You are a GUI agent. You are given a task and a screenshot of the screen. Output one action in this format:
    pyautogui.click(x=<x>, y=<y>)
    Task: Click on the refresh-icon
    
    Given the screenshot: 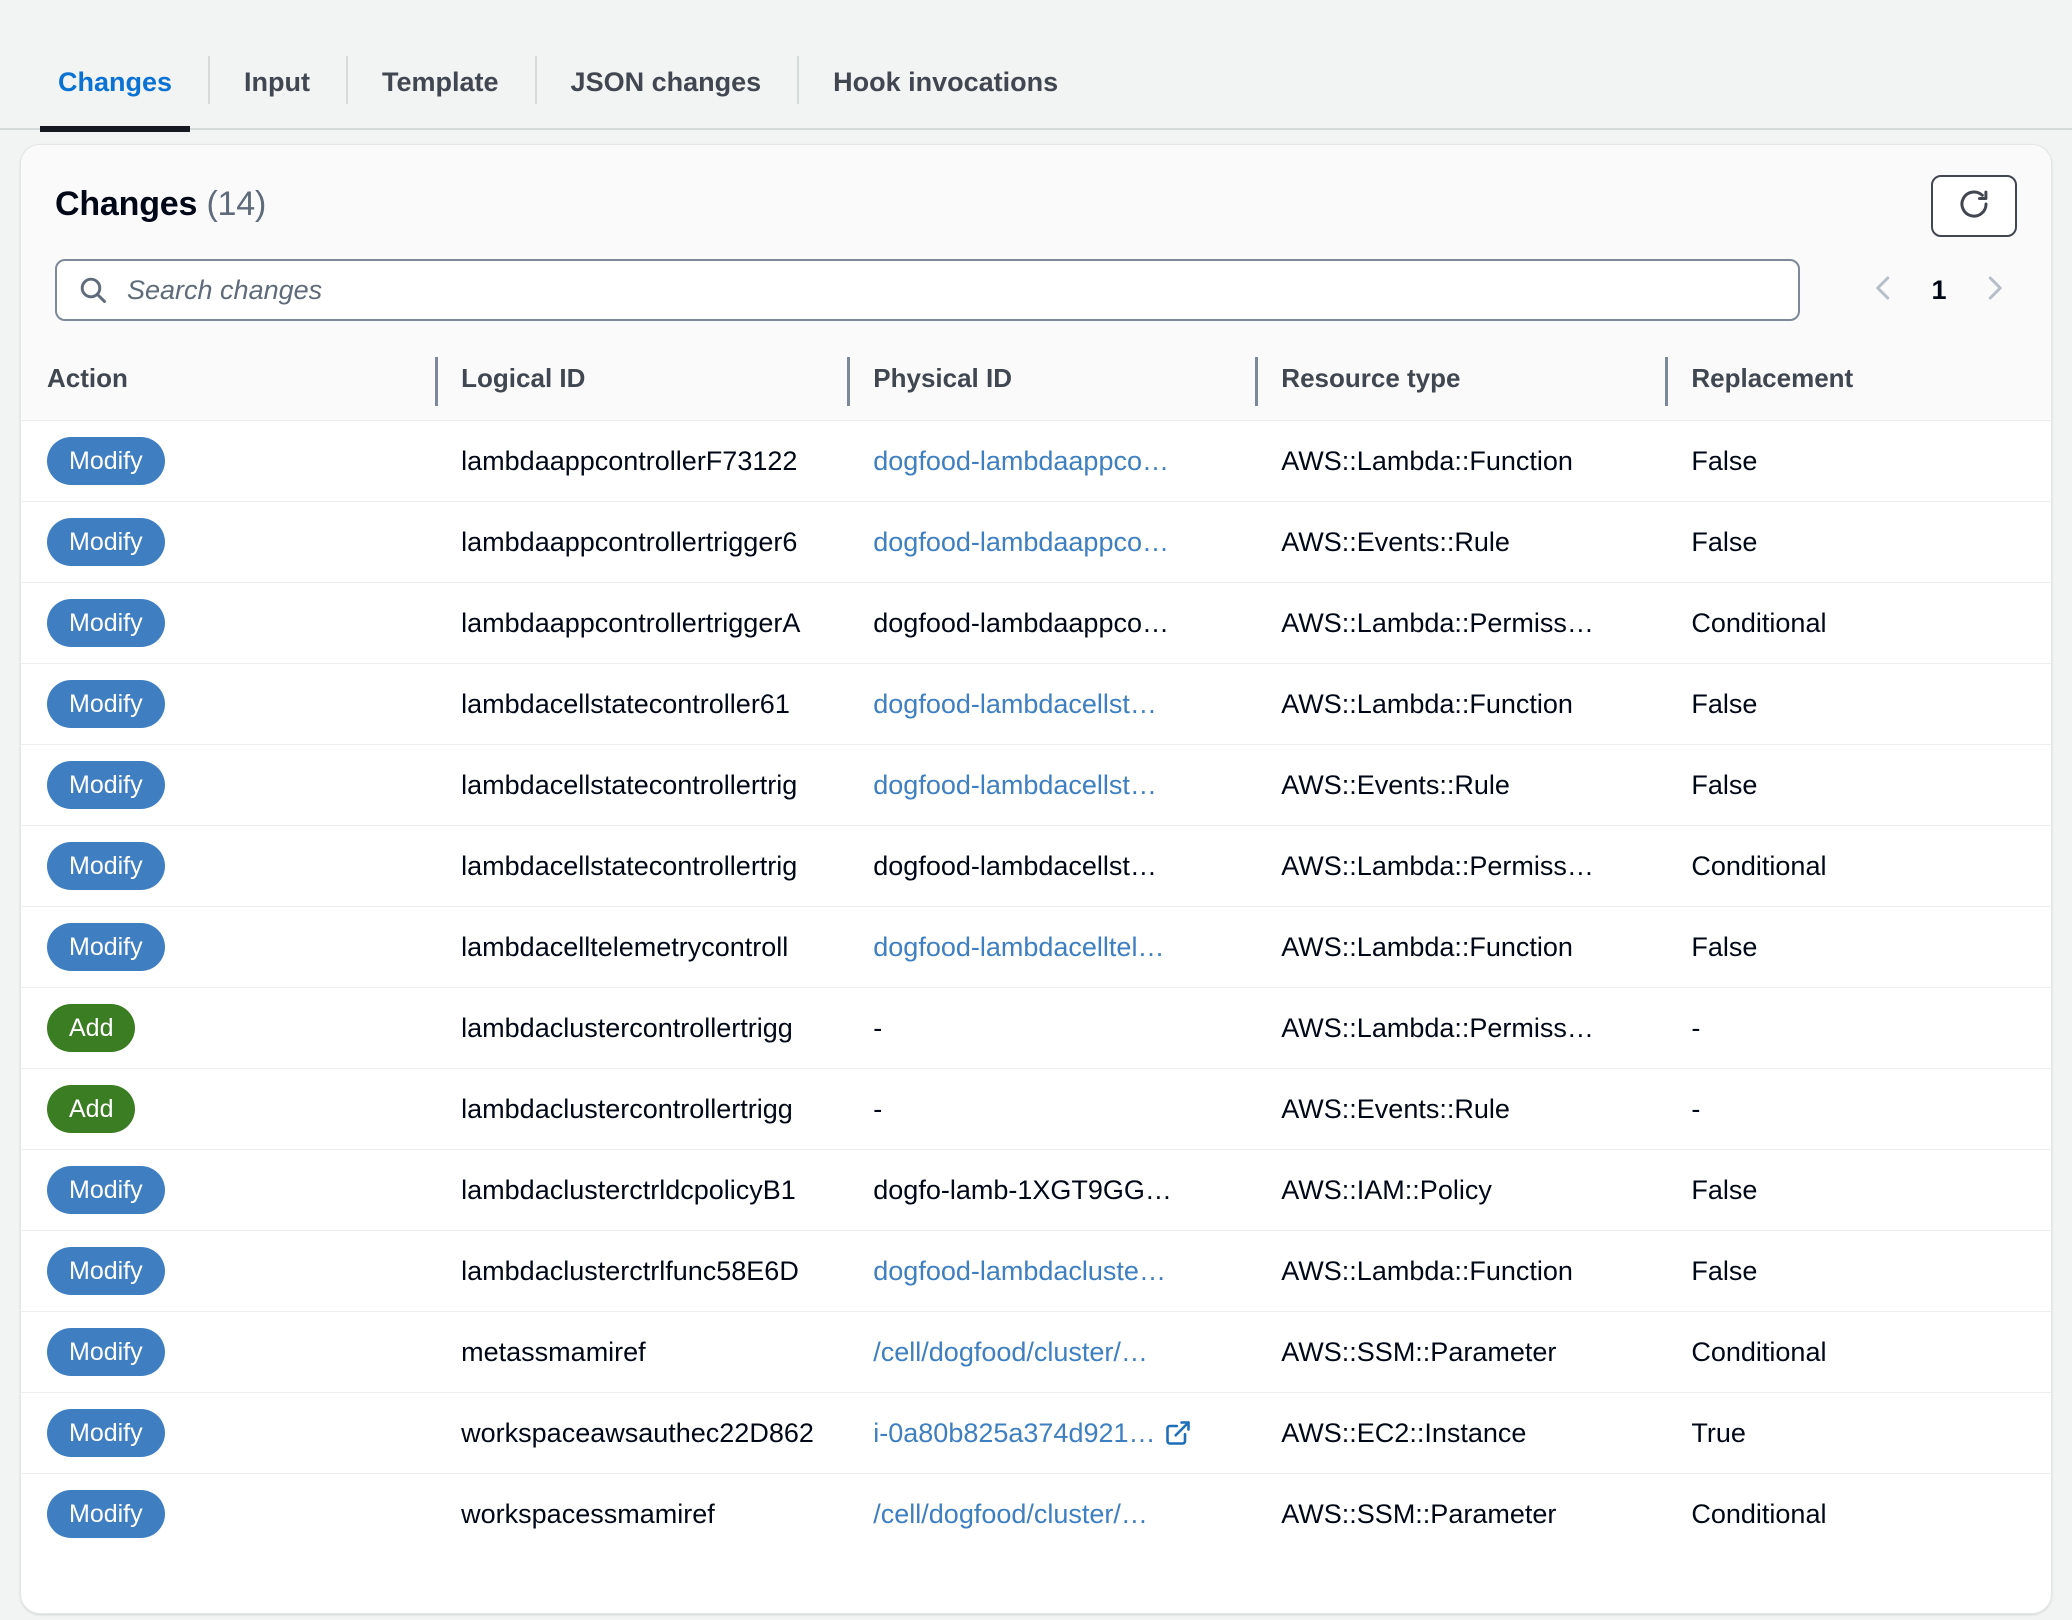 What is the action you would take?
    pyautogui.click(x=1974, y=206)
    